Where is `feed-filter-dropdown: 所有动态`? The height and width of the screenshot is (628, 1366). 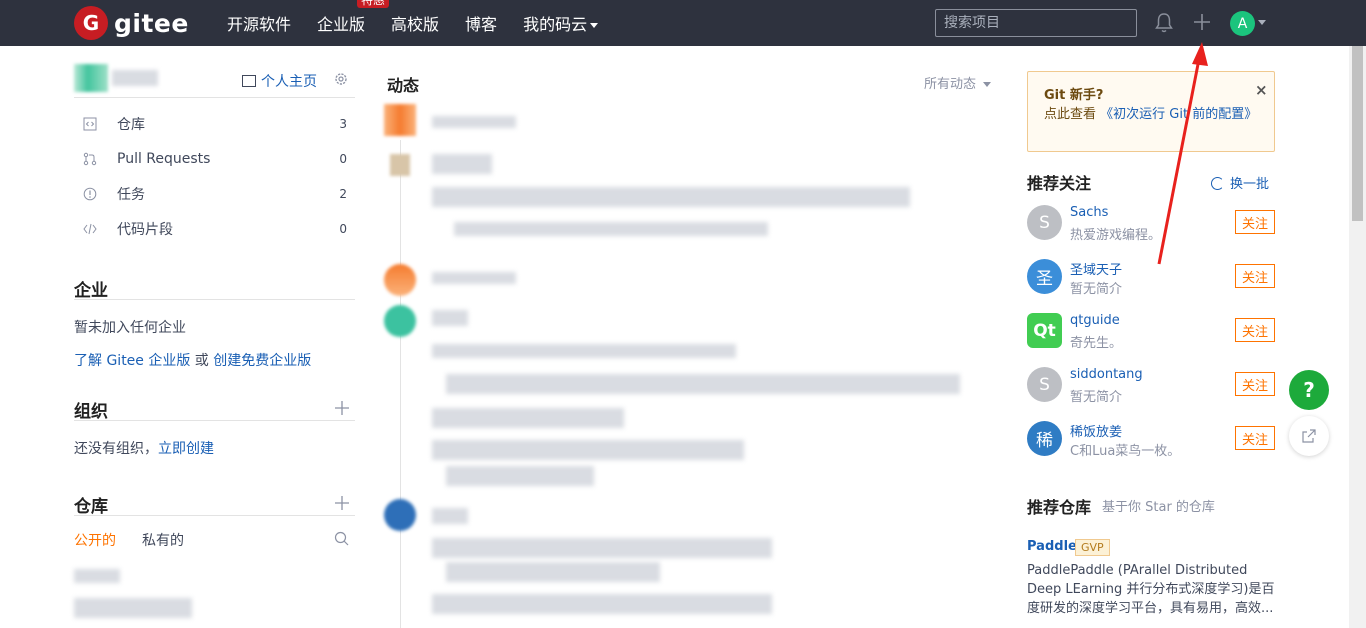
feed-filter-dropdown: 所有动态 is located at coordinates (958, 82).